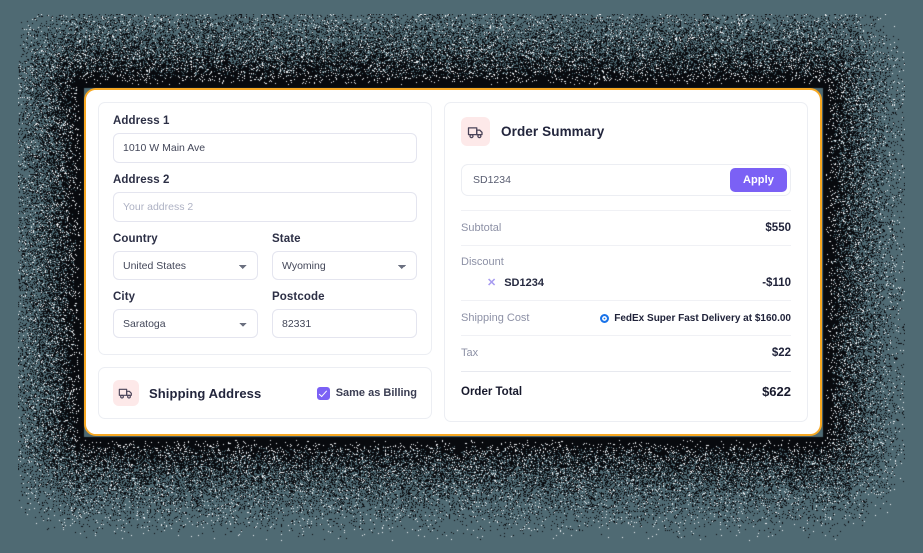 The height and width of the screenshot is (553, 923). I want to click on country-field: Country United States, so click(185, 256).